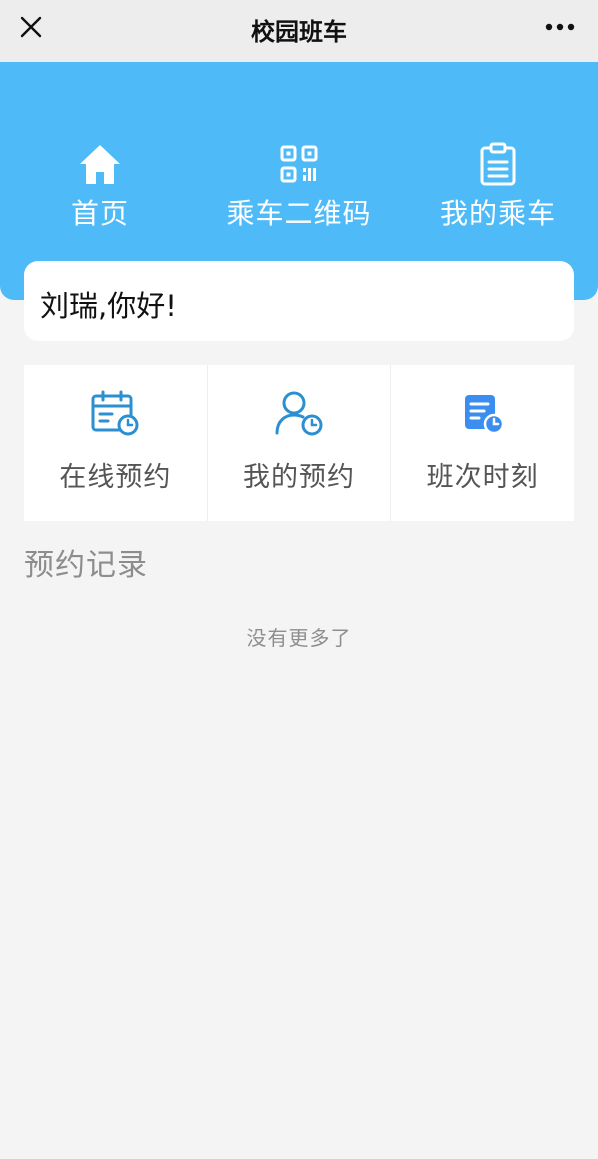 The width and height of the screenshot is (598, 1159). I want to click on action-label: 在线预约, so click(115, 477).